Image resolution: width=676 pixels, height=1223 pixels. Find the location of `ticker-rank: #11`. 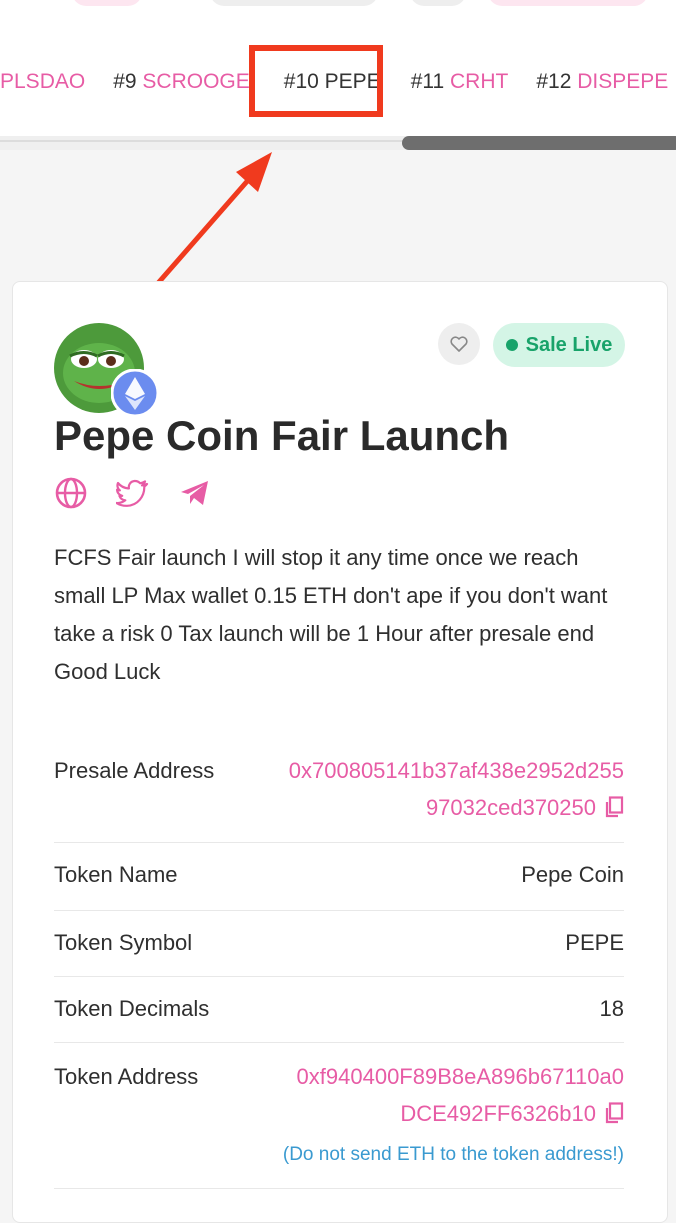

ticker-rank: #11 is located at coordinates (427, 81).